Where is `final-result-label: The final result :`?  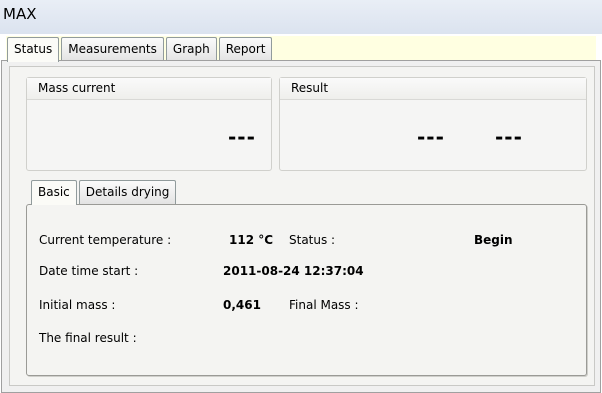
final-result-label: The final result : is located at coordinates (88, 338).